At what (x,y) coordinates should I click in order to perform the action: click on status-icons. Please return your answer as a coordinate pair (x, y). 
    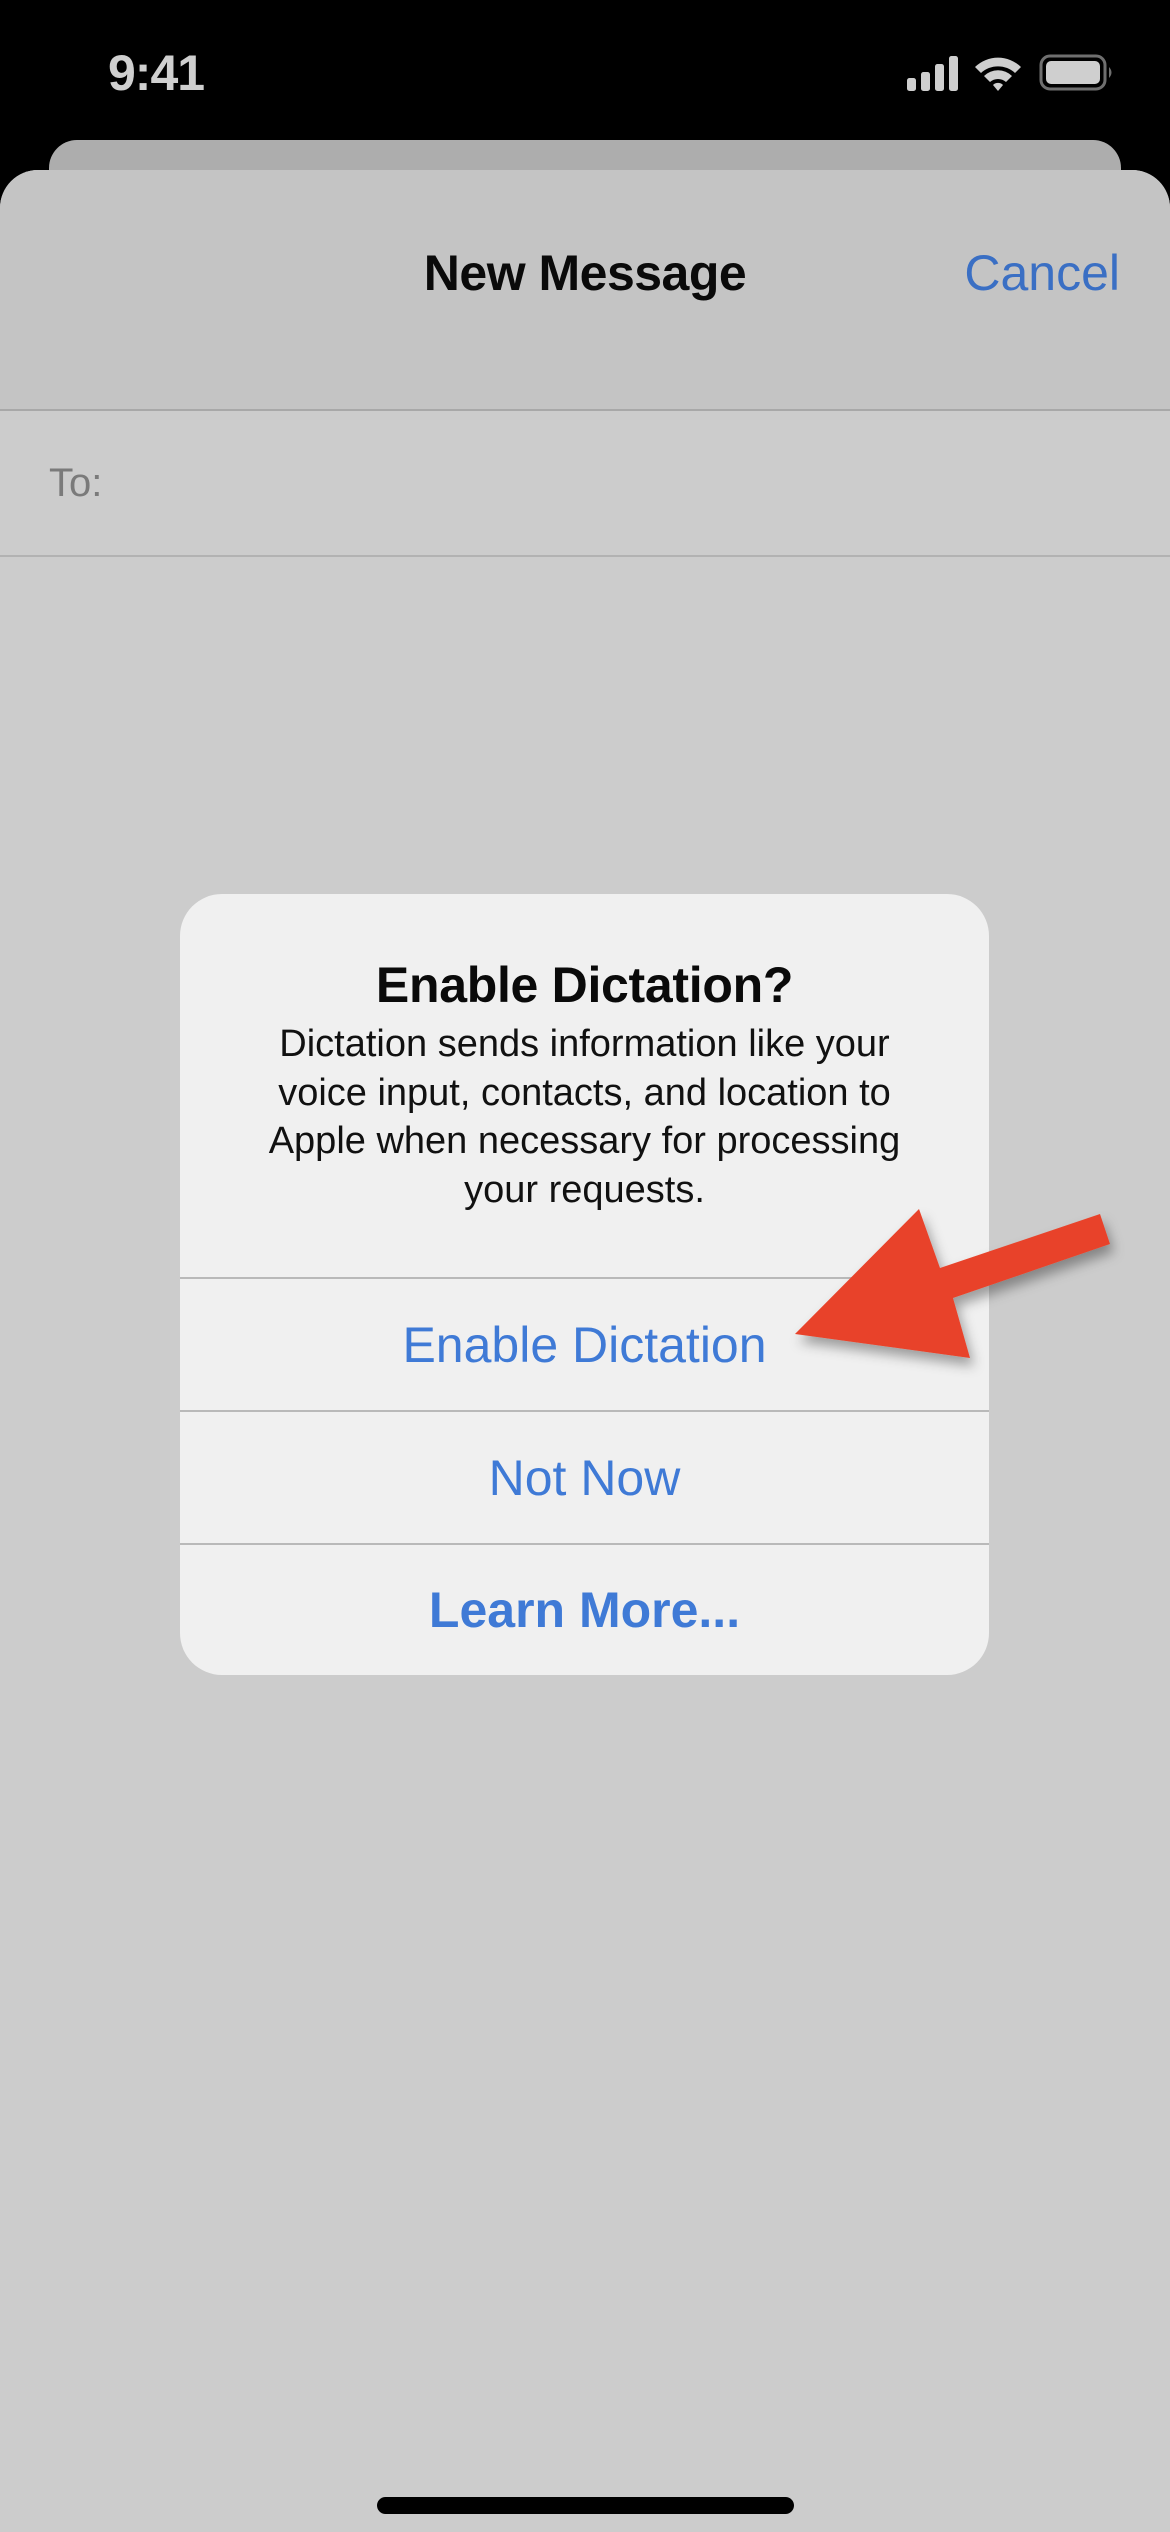
    Looking at the image, I should click on (1010, 74).